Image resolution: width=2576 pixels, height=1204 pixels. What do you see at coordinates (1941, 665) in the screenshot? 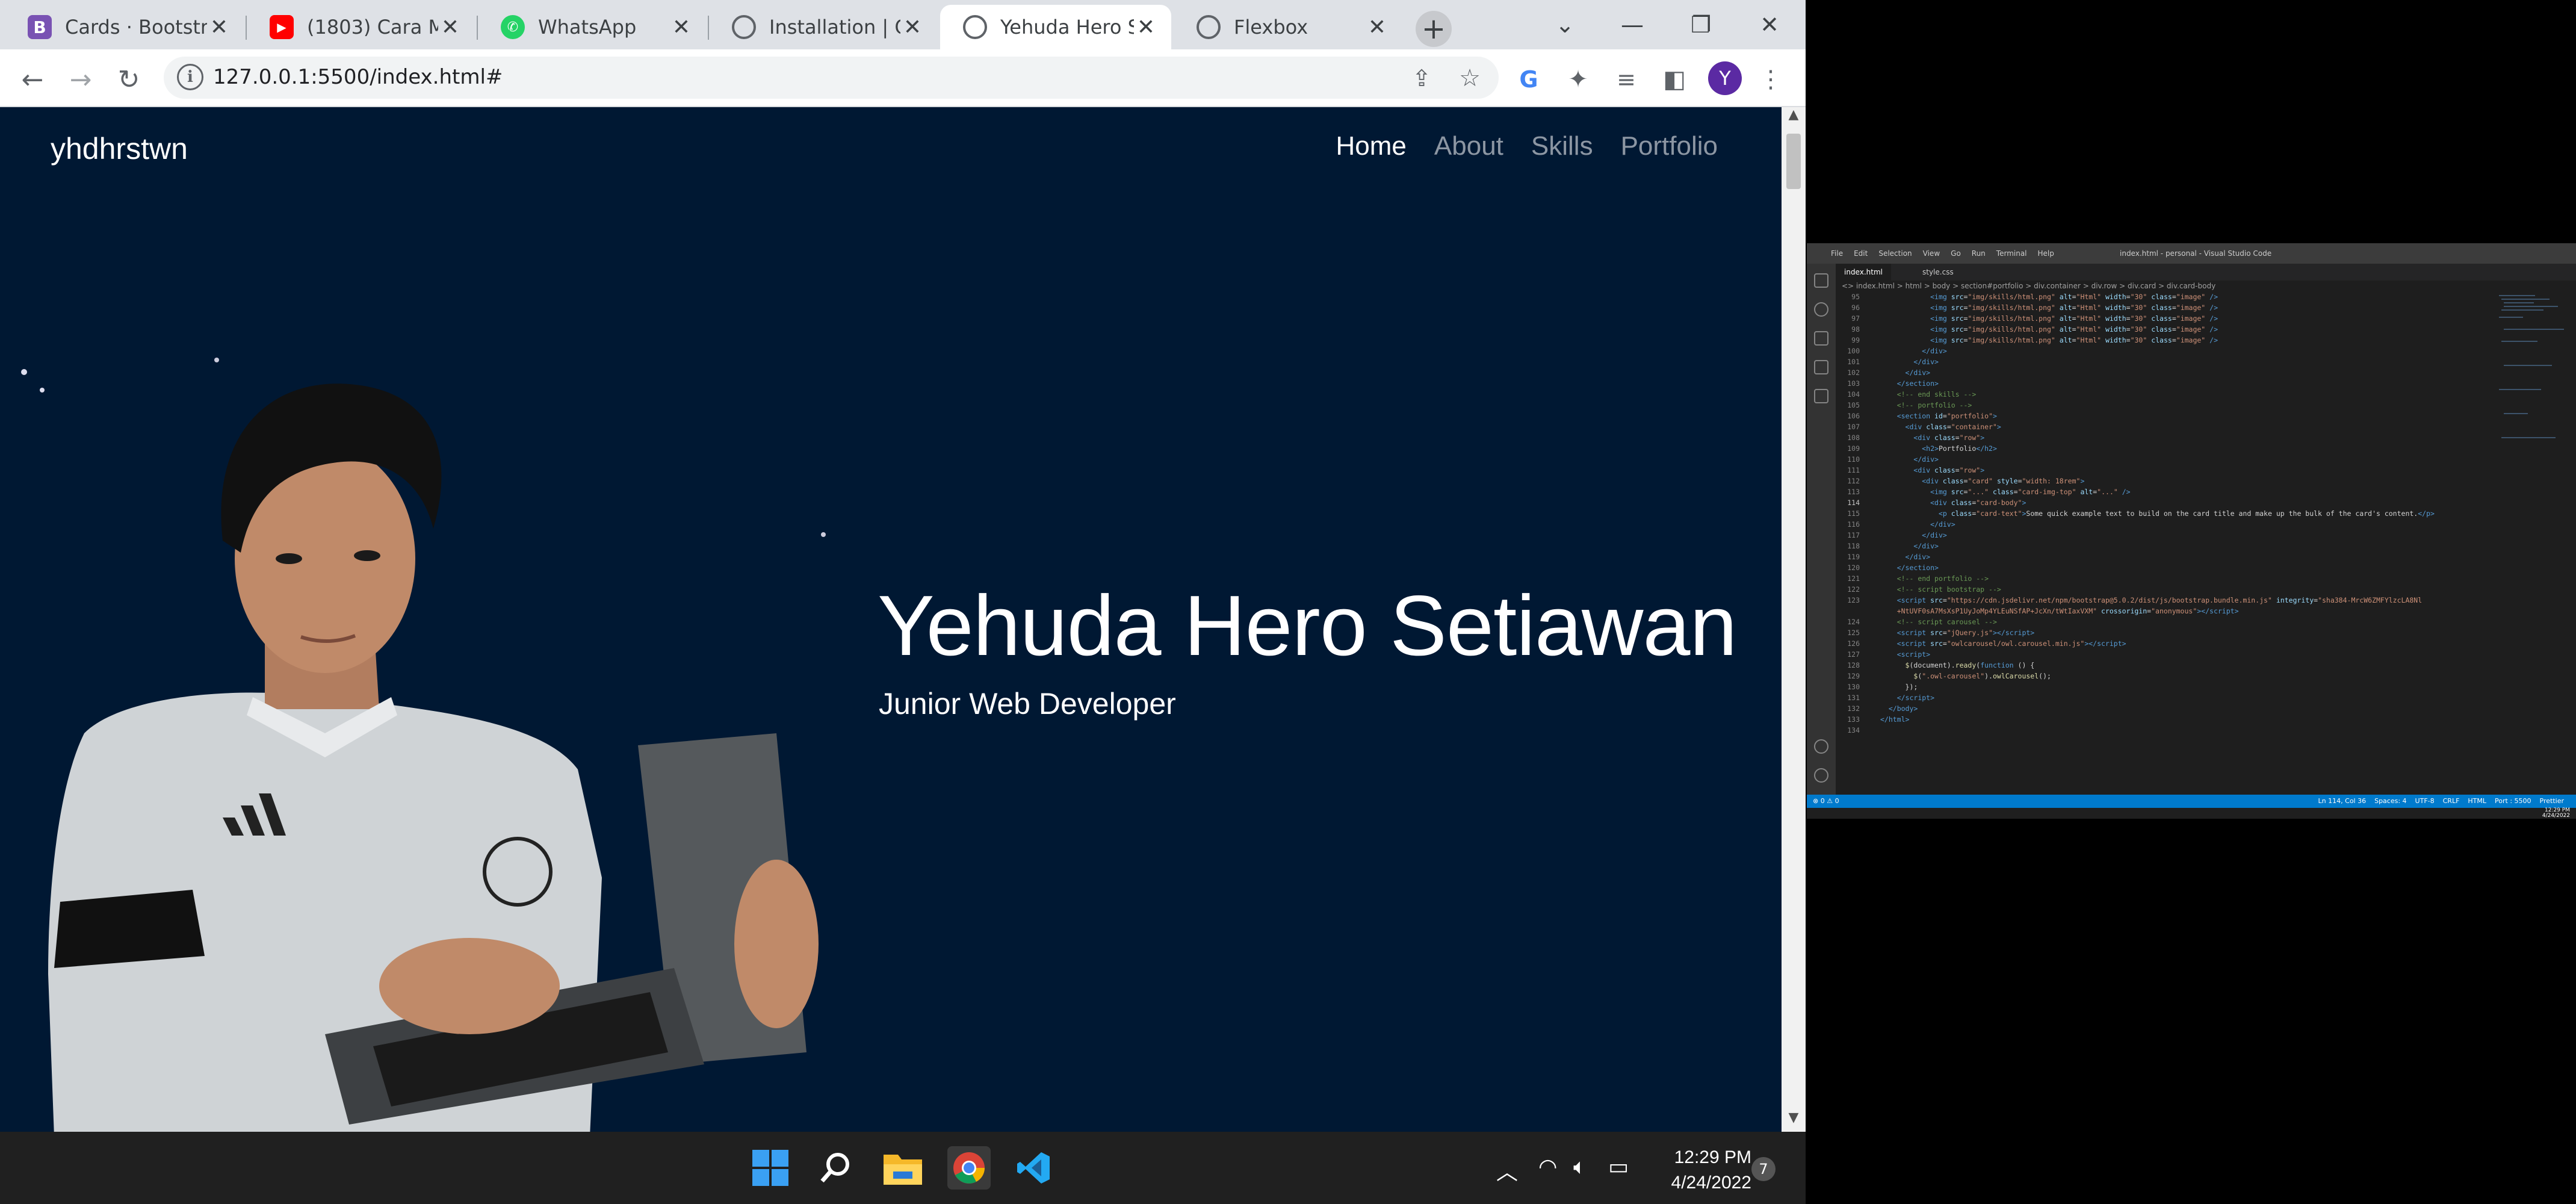
I see `code-line: 128 $(document).ready(function () {` at bounding box center [1941, 665].